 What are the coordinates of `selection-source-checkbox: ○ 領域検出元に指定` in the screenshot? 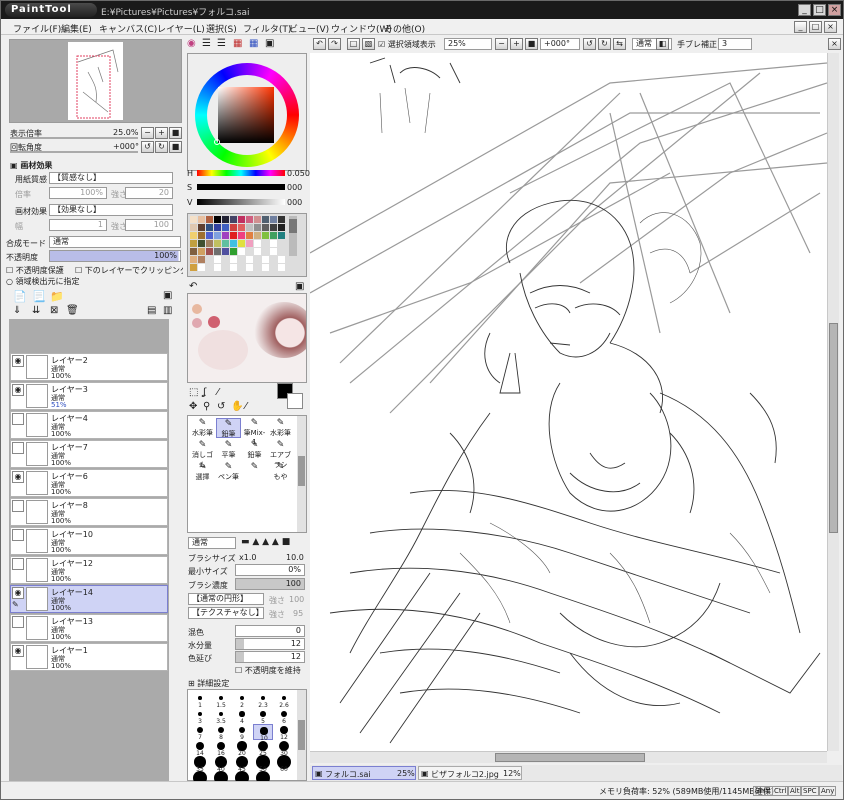 It's located at (43, 281).